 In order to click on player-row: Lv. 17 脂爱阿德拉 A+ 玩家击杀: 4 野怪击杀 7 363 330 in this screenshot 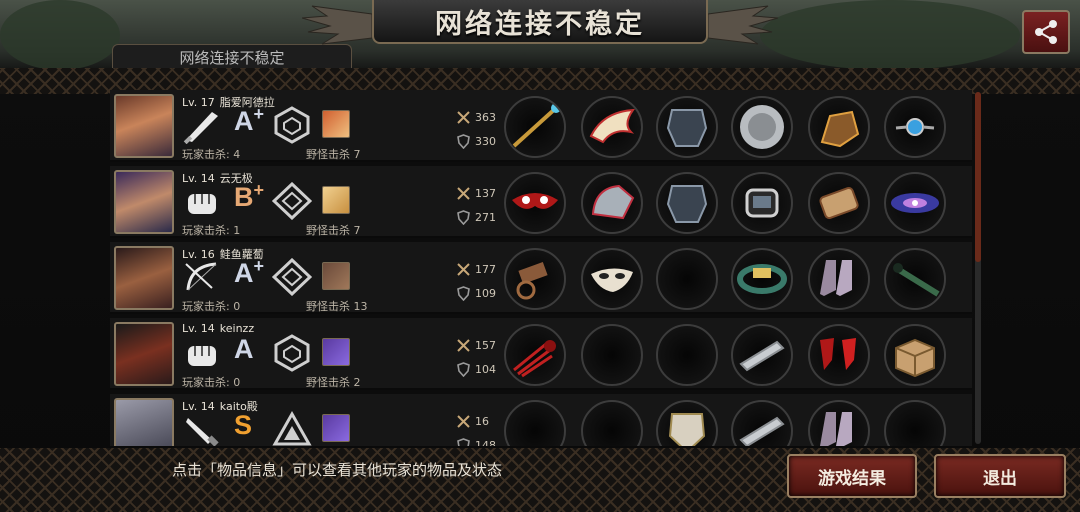, I will do `click(541, 126)`.